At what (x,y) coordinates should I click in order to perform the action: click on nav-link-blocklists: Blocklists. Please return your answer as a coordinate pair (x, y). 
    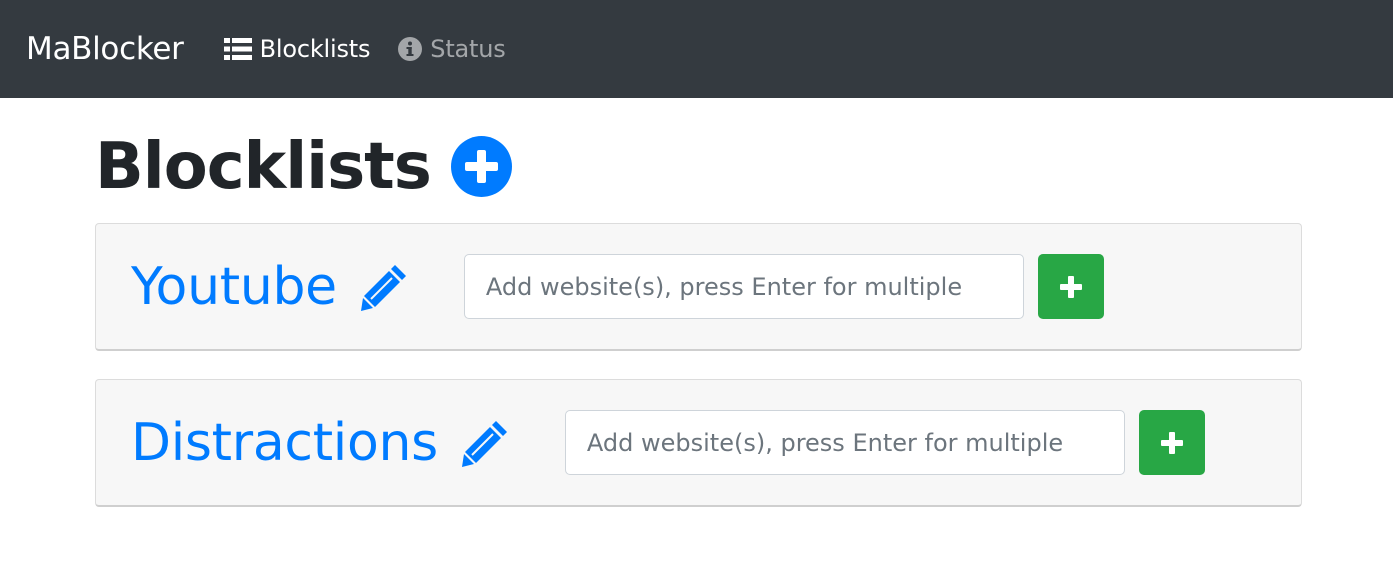
    Looking at the image, I should click on (297, 49).